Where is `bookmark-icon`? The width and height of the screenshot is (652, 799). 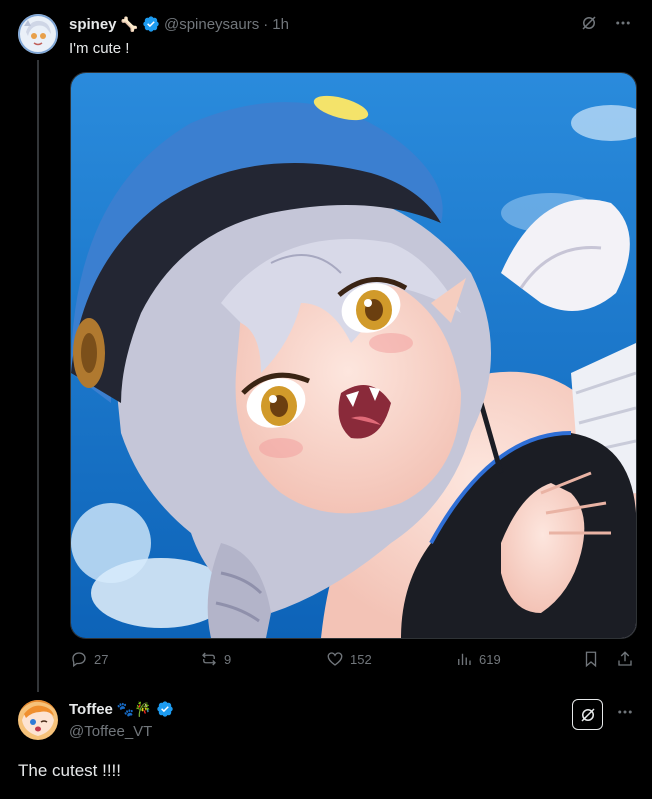 bookmark-icon is located at coordinates (591, 659).